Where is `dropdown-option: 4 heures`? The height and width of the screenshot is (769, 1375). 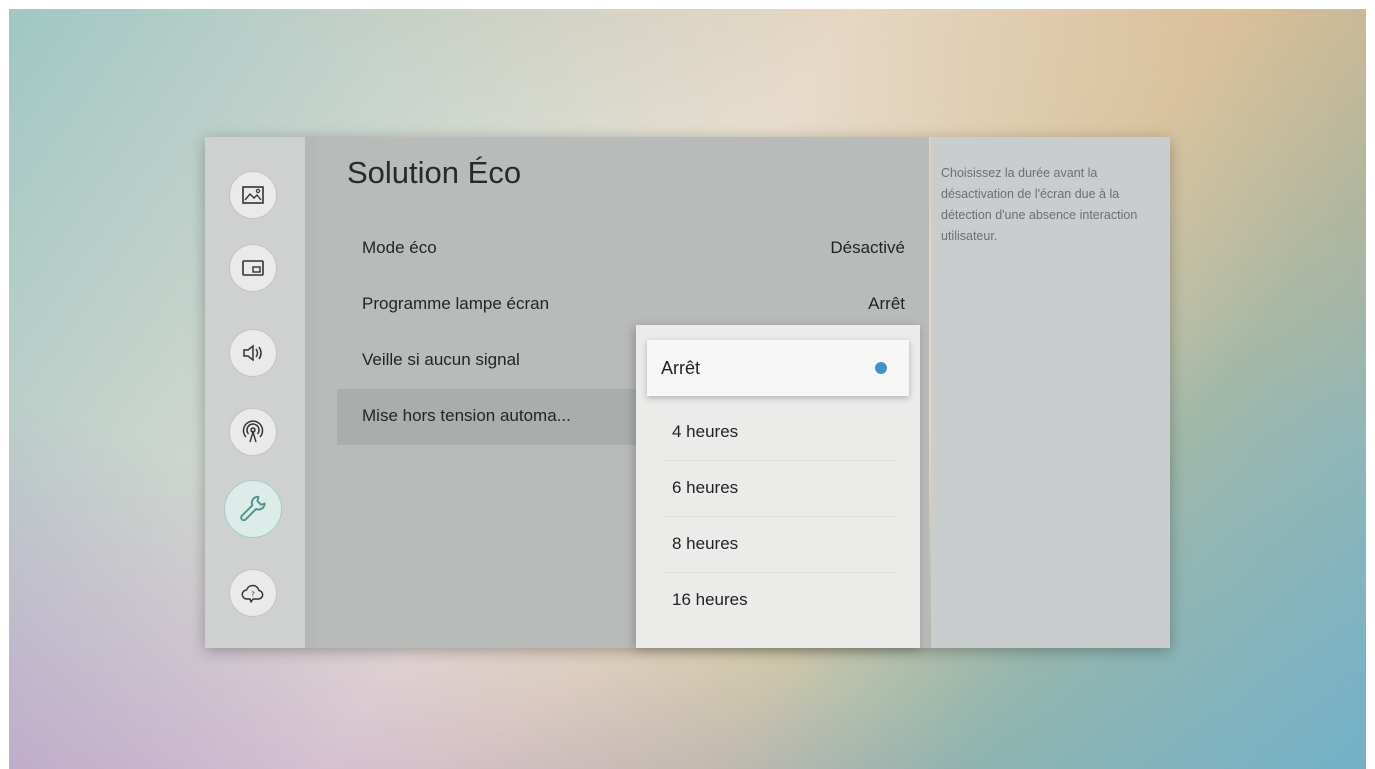 dropdown-option: 4 heures is located at coordinates (779, 432).